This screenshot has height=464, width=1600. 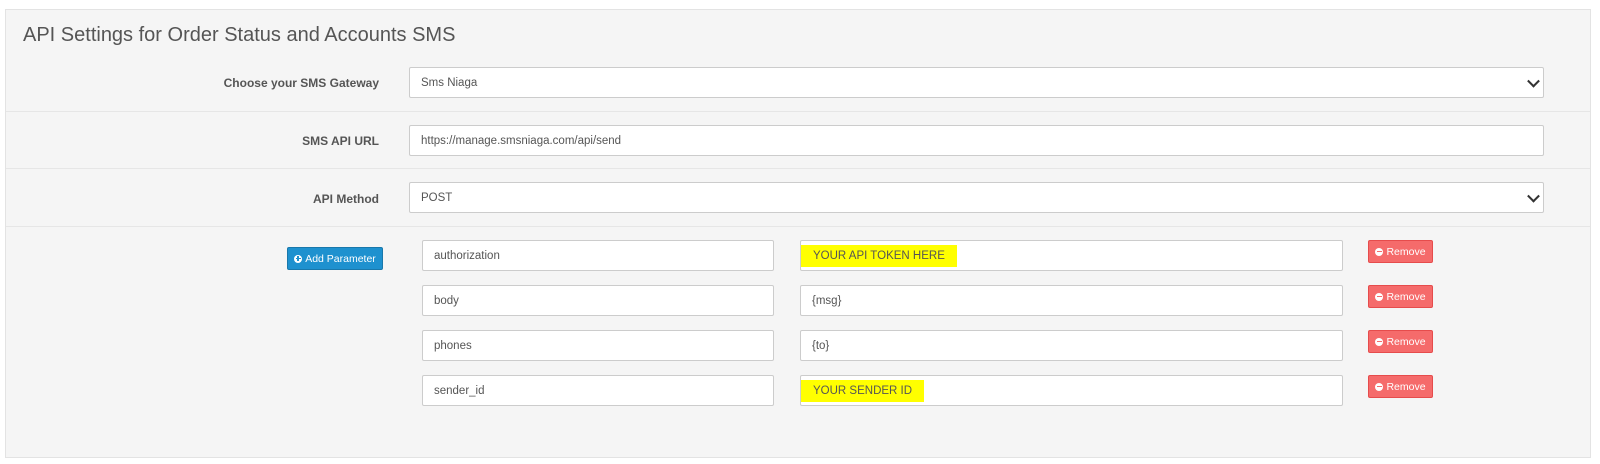 I want to click on parameter-key-input: body, so click(x=598, y=300).